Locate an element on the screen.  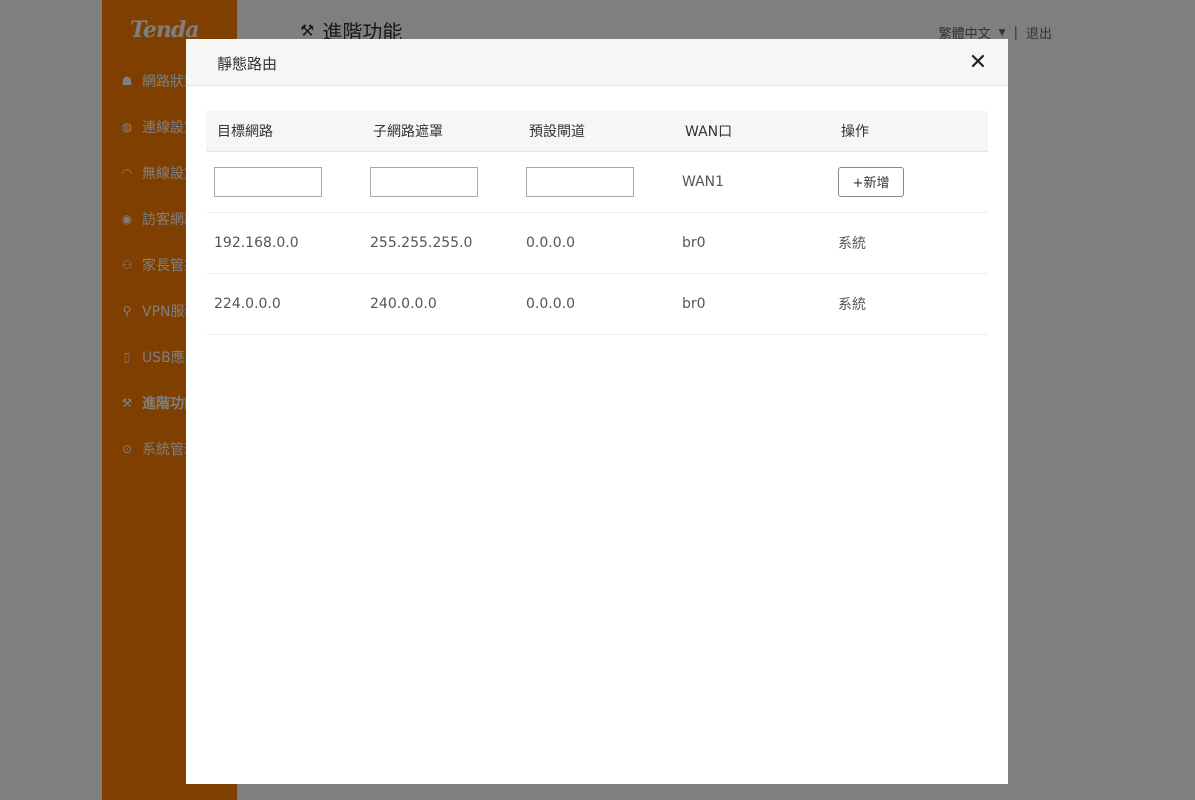
wan-value: WAN1 is located at coordinates (752, 182).